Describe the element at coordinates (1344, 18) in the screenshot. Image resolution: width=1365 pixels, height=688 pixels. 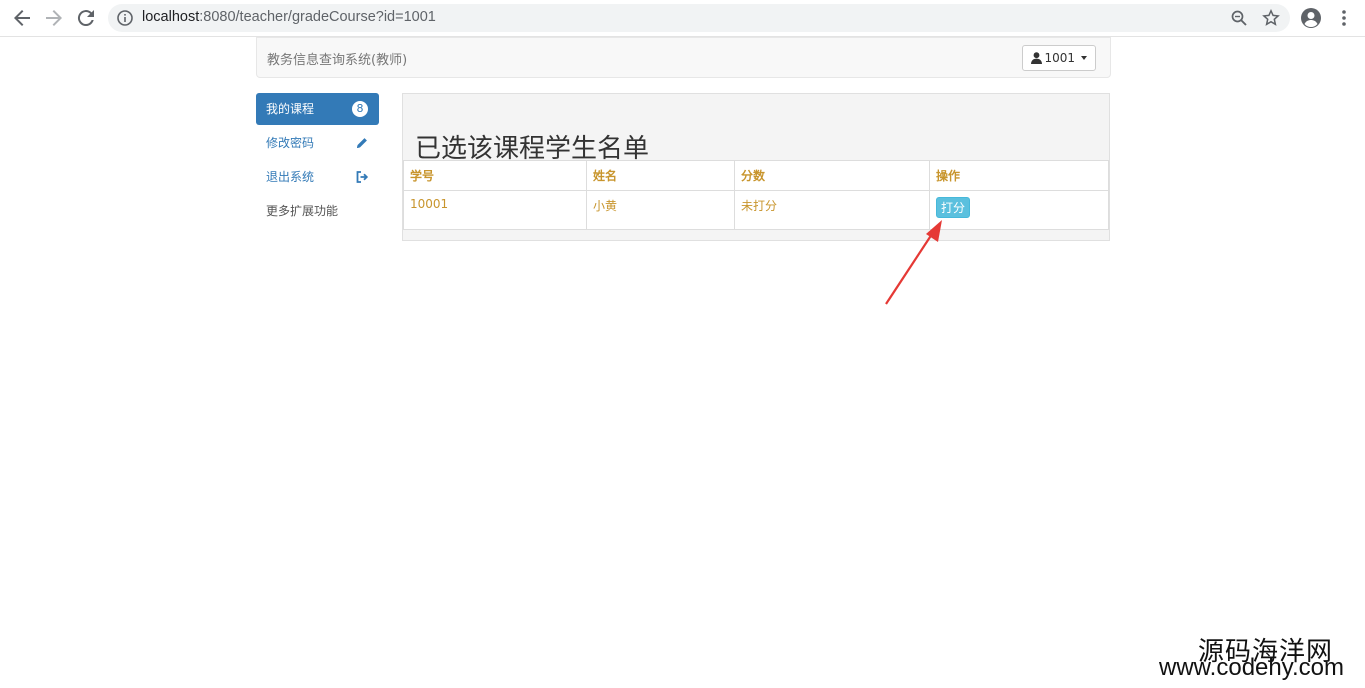
I see `browser-menu-icon` at that location.